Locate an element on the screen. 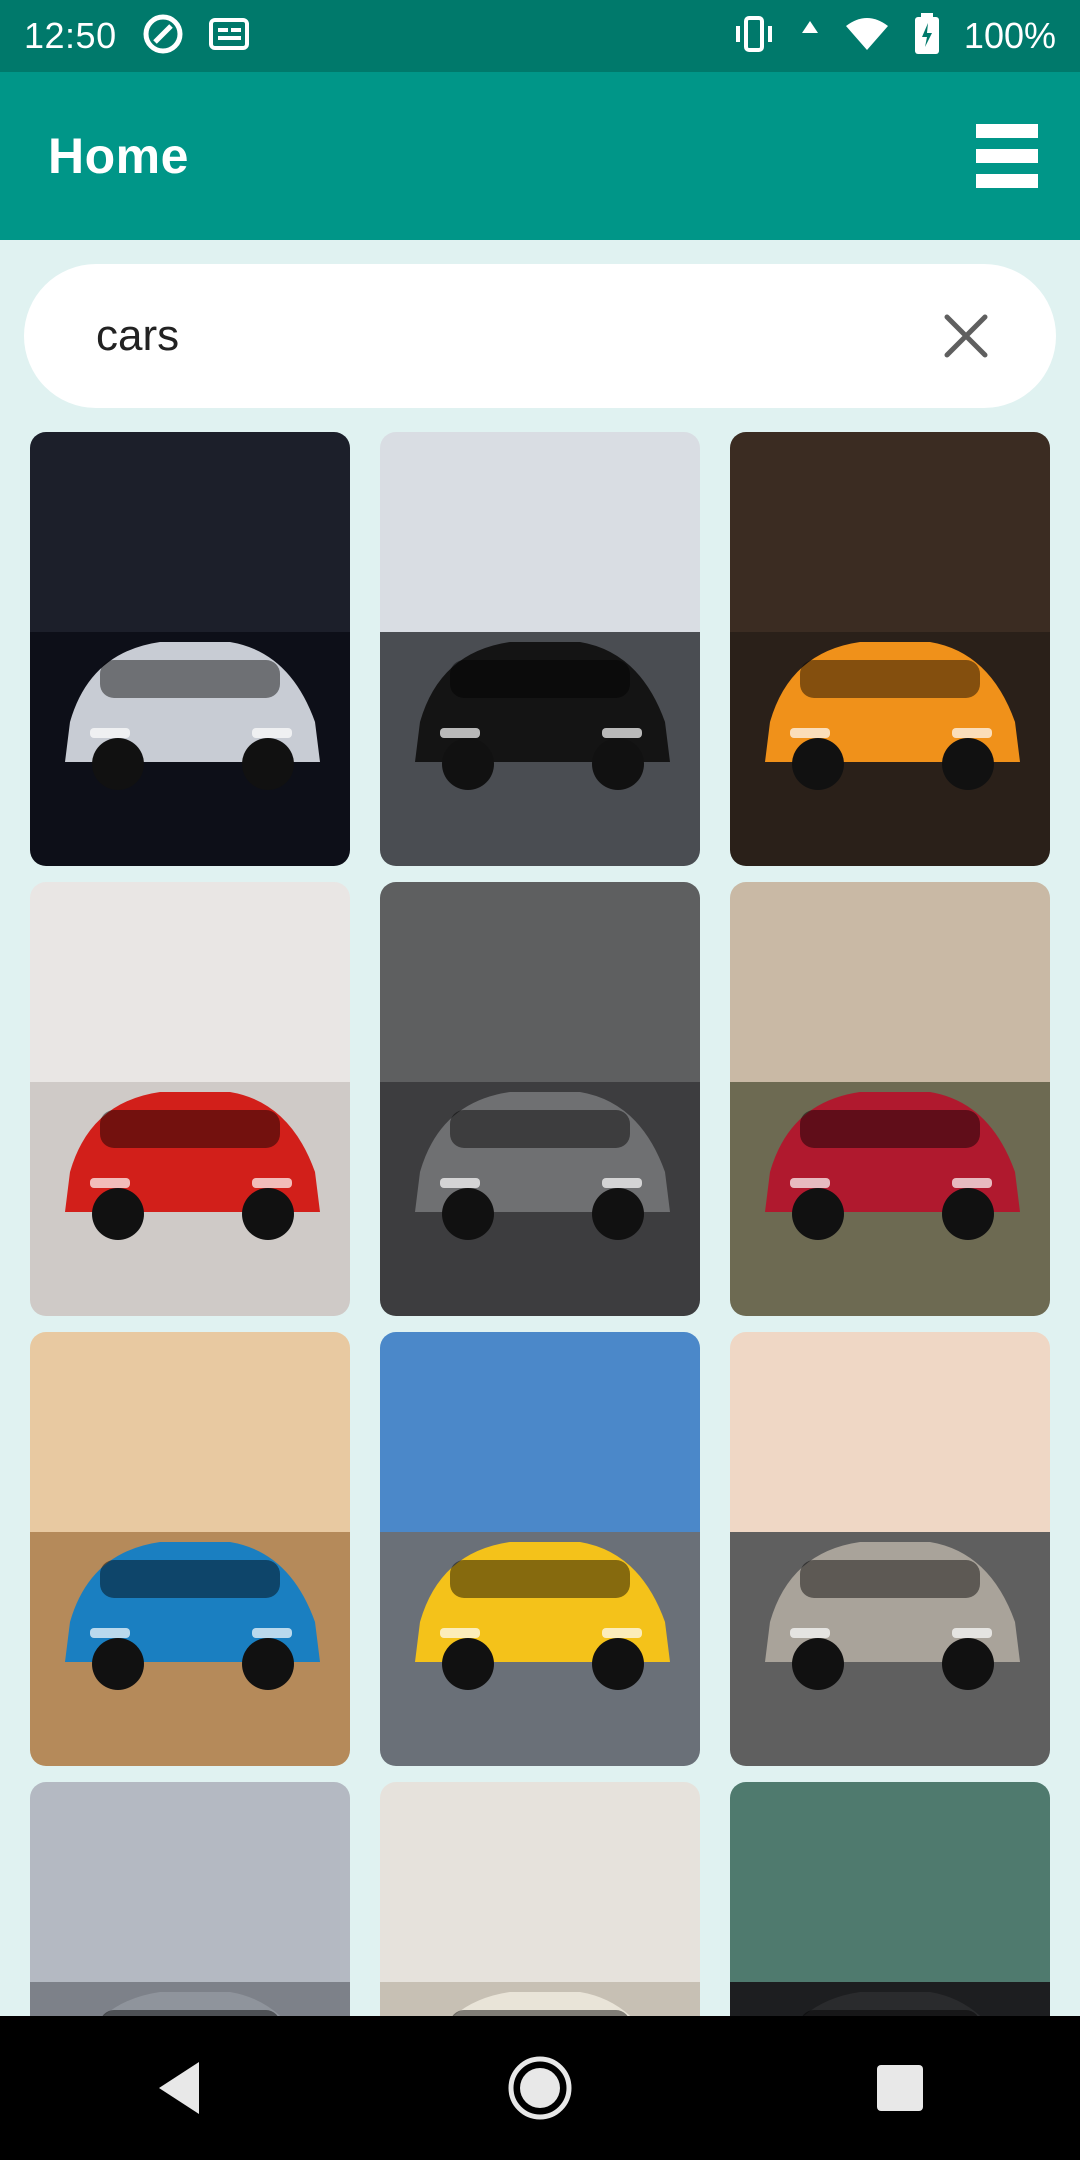 The height and width of the screenshot is (2160, 1080). vibrate-icon is located at coordinates (754, 36).